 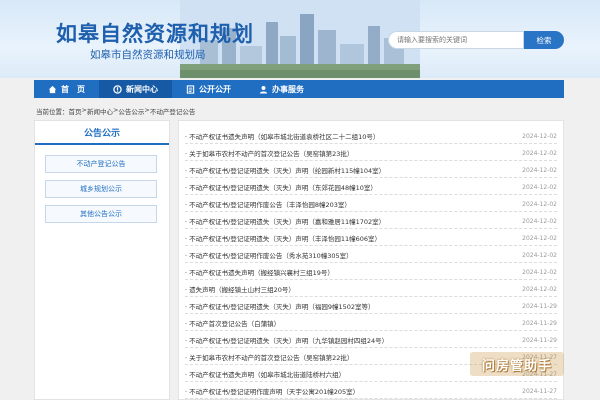 I want to click on public-icon, so click(x=190, y=89).